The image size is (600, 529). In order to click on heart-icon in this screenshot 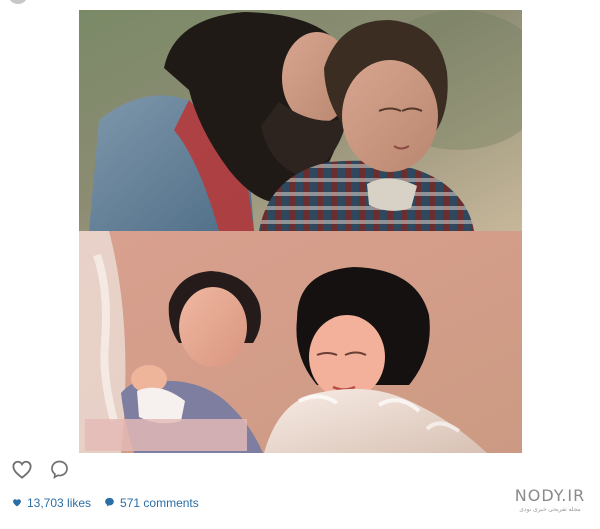, I will do `click(22, 471)`.